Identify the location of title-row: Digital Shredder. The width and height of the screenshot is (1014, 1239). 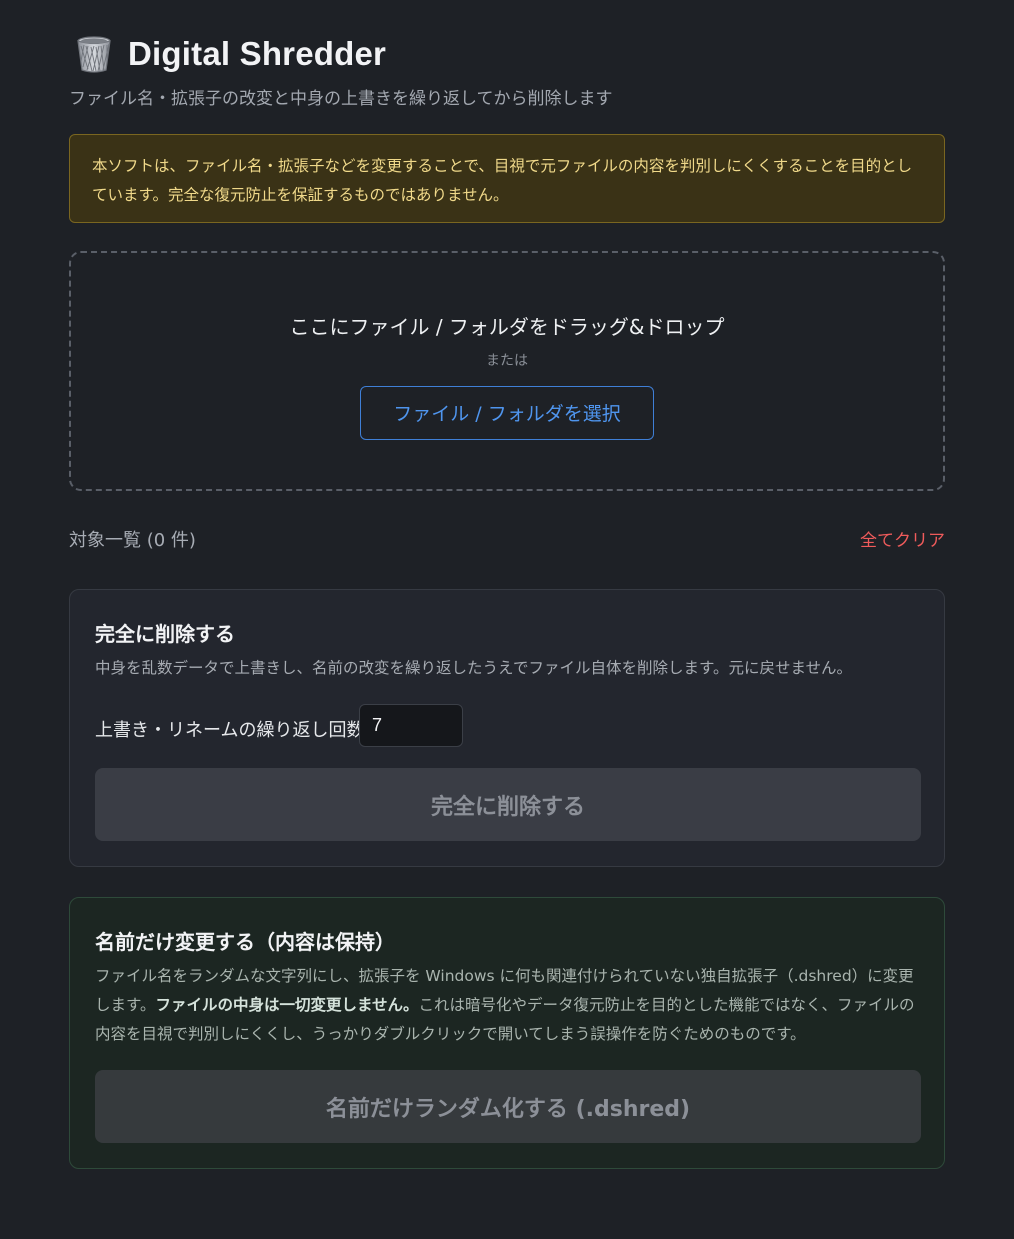
(507, 54).